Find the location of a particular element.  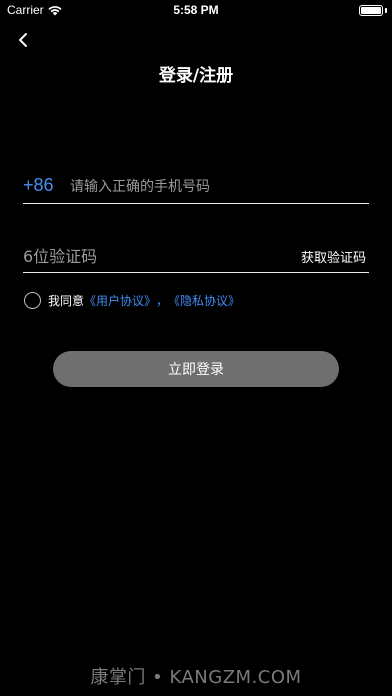

login-button: 立即登录 is located at coordinates (196, 369).